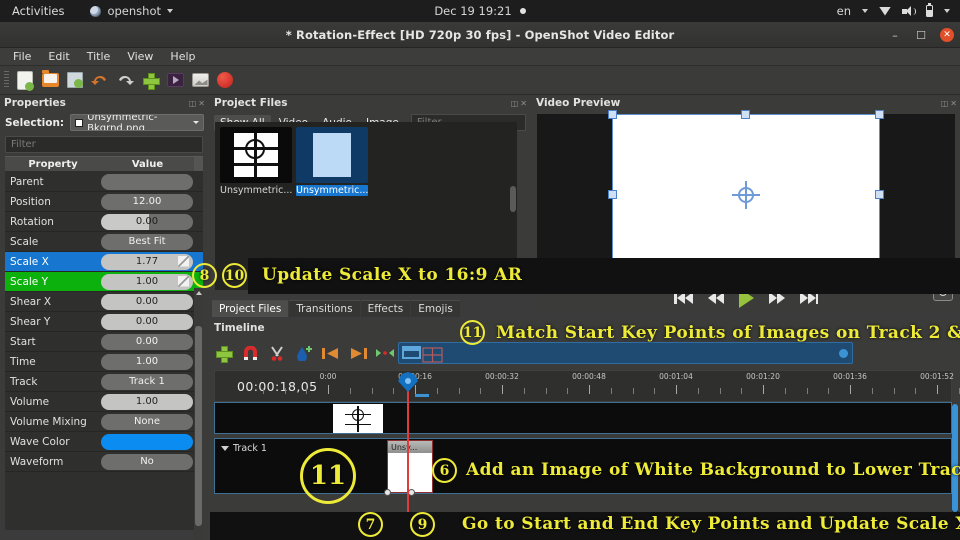 This screenshot has width=960, height=540. What do you see at coordinates (408, 449) in the screenshot?
I see `playhead-line` at bounding box center [408, 449].